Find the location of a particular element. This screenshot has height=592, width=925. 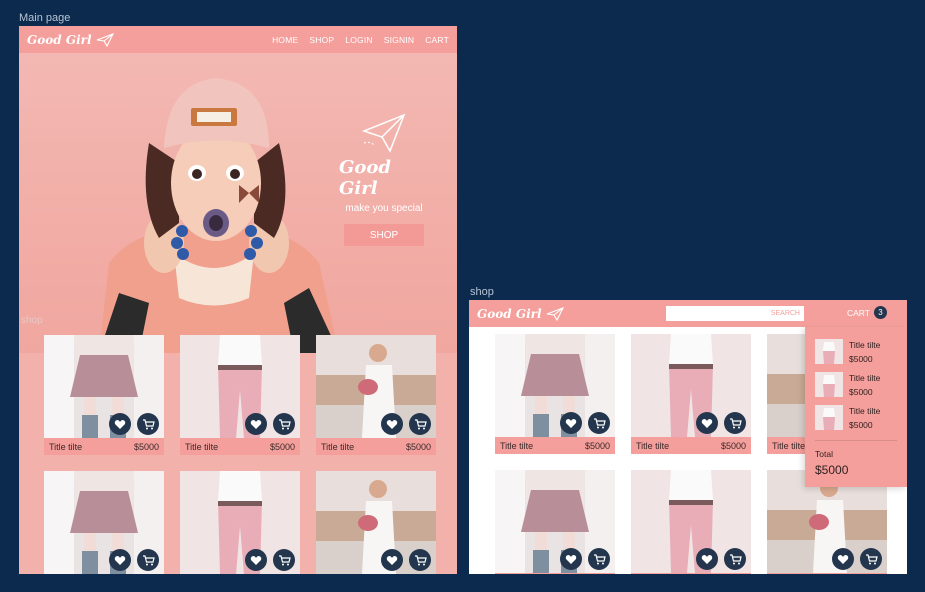

search-input: SEARCH is located at coordinates (735, 313).